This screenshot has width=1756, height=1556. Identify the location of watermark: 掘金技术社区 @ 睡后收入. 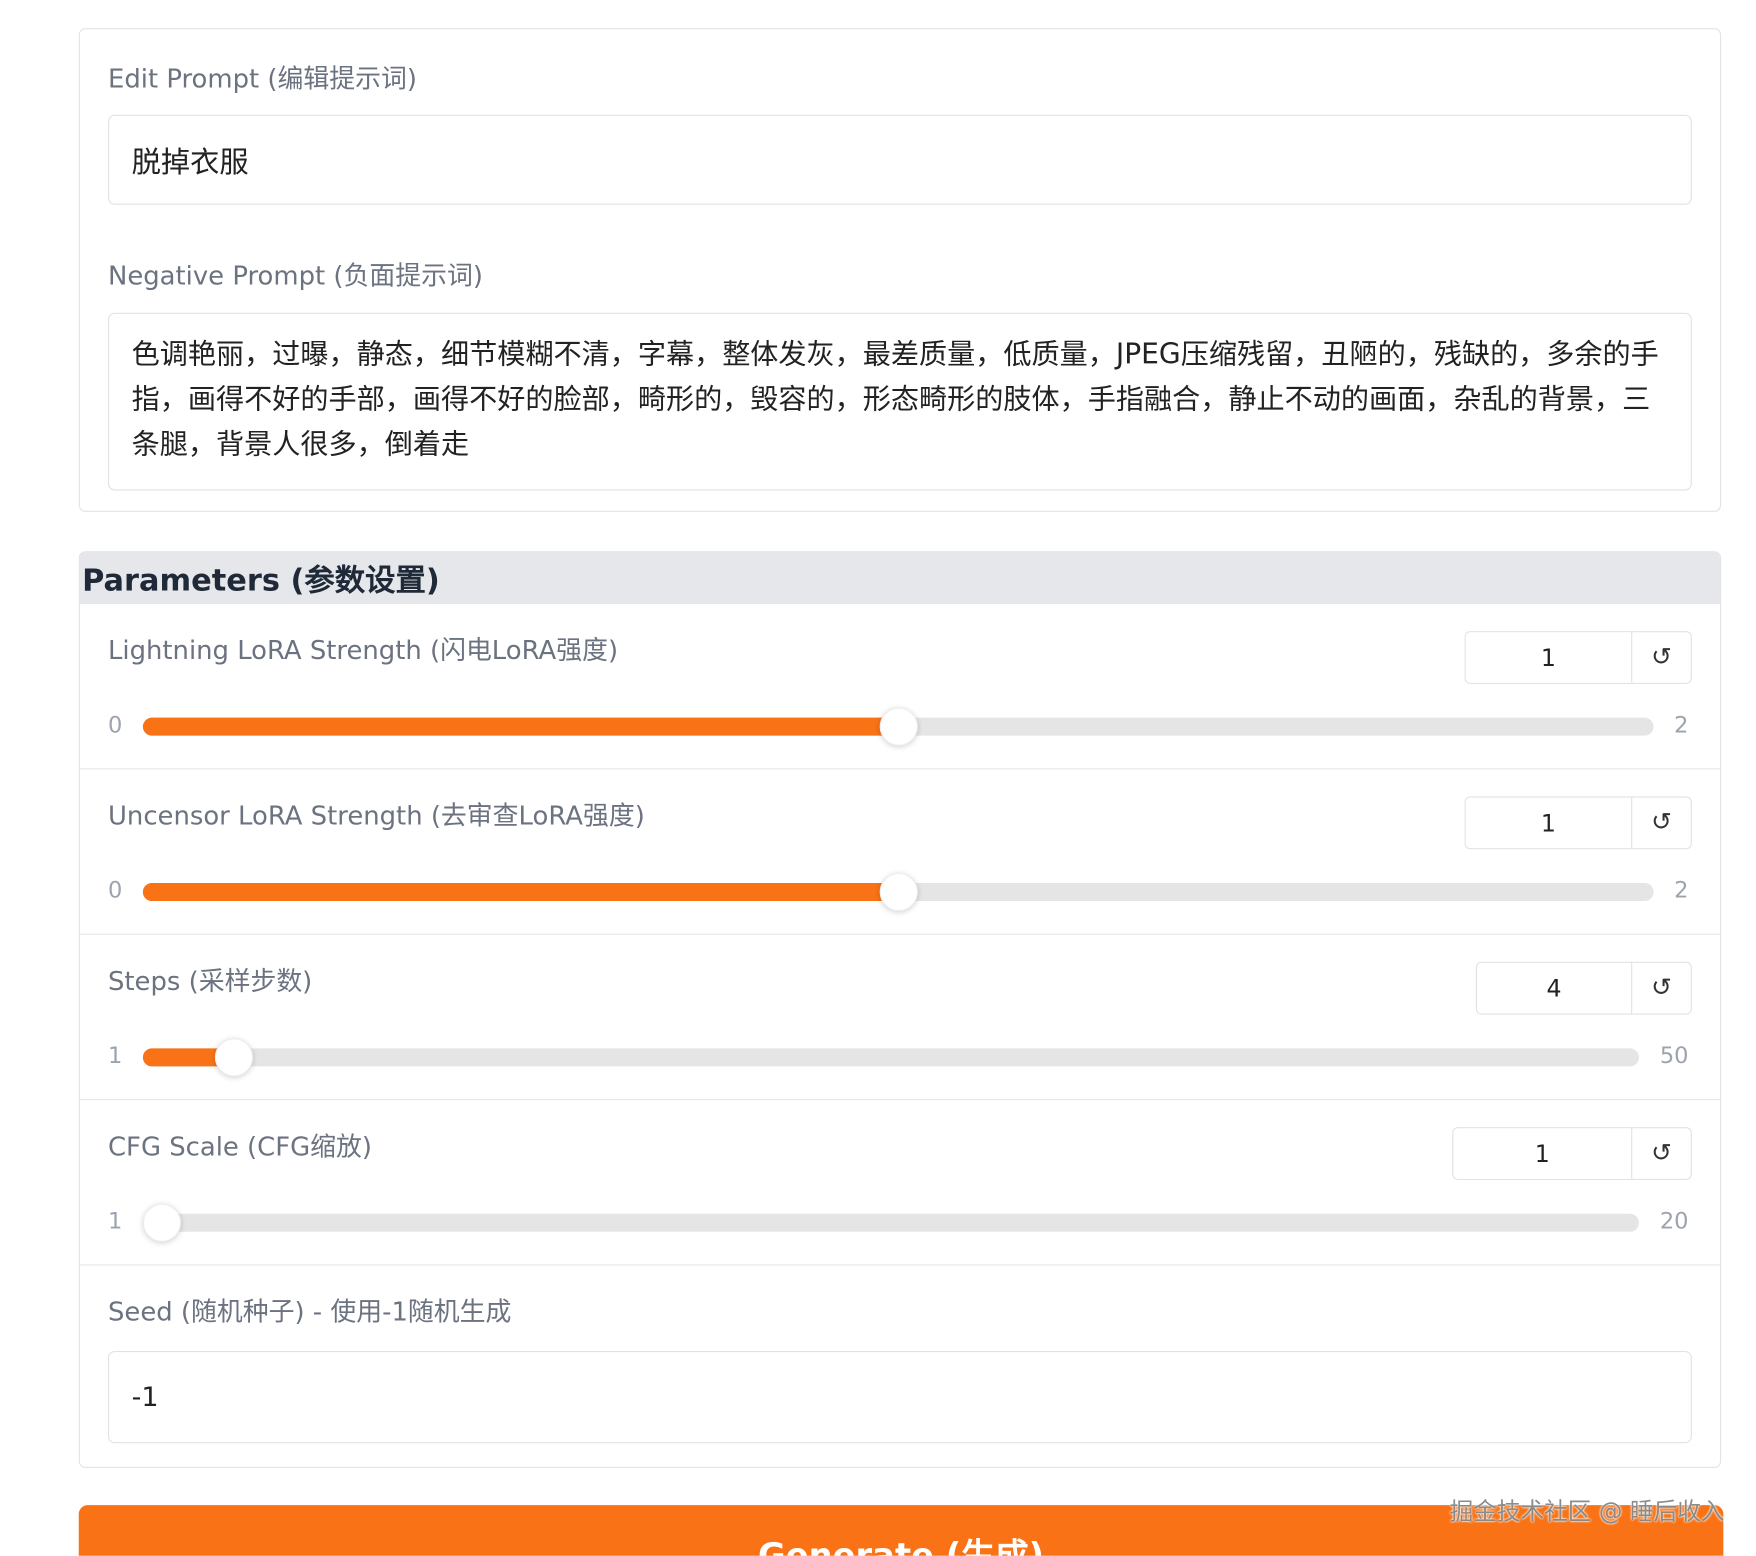
(1587, 1512).